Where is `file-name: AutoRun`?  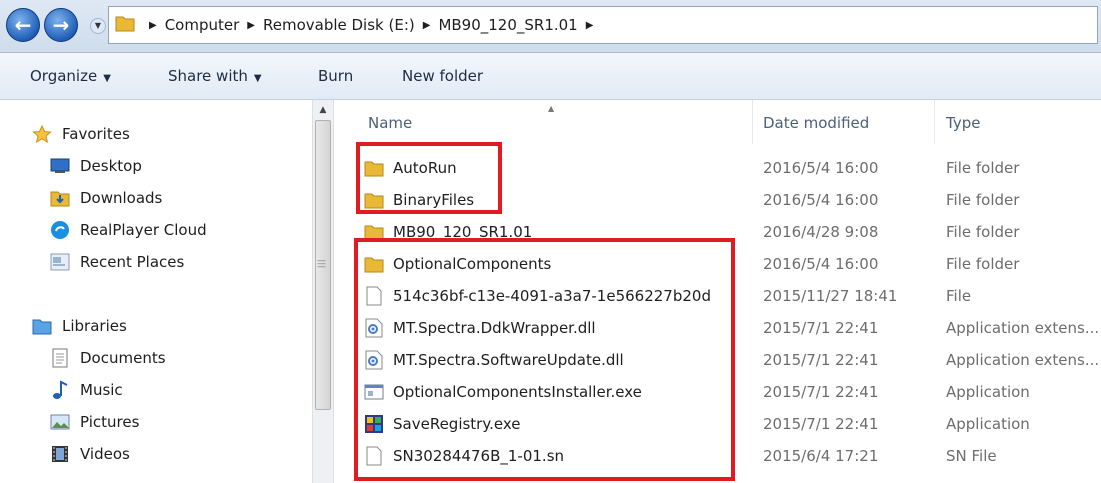 file-name: AutoRun is located at coordinates (425, 168).